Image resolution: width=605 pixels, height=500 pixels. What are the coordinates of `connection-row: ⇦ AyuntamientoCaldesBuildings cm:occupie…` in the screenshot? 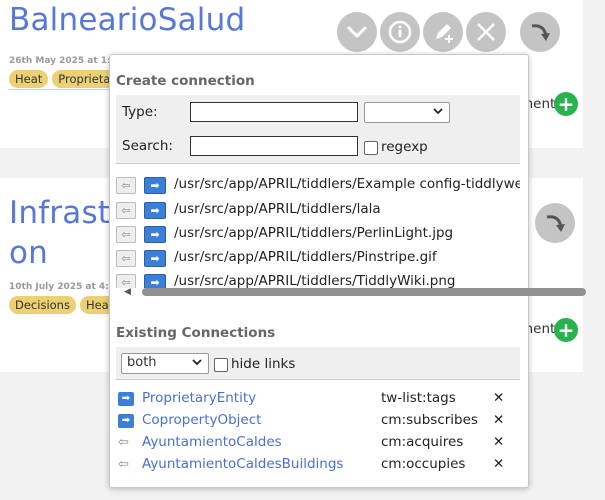 It's located at (318, 466).